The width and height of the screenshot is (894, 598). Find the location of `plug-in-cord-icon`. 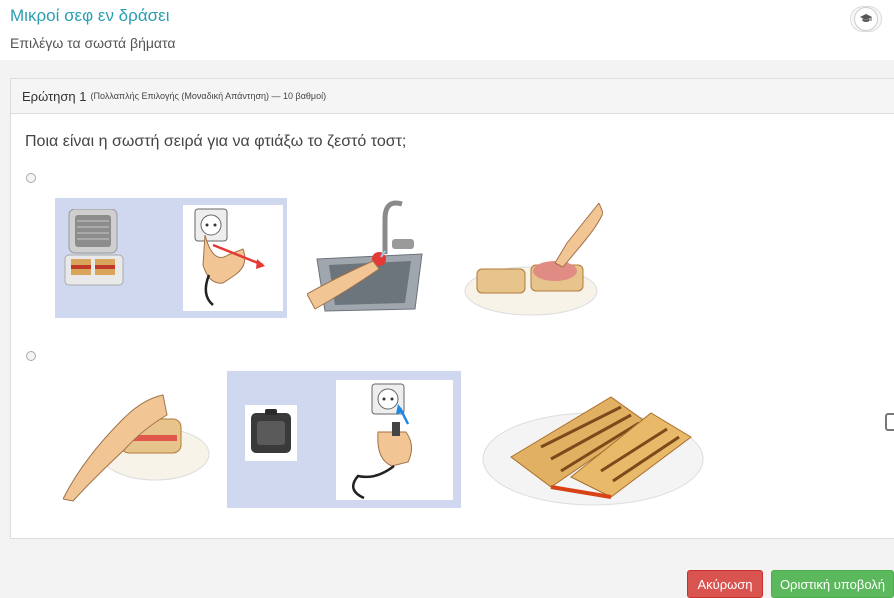

plug-in-cord-icon is located at coordinates (381, 441).